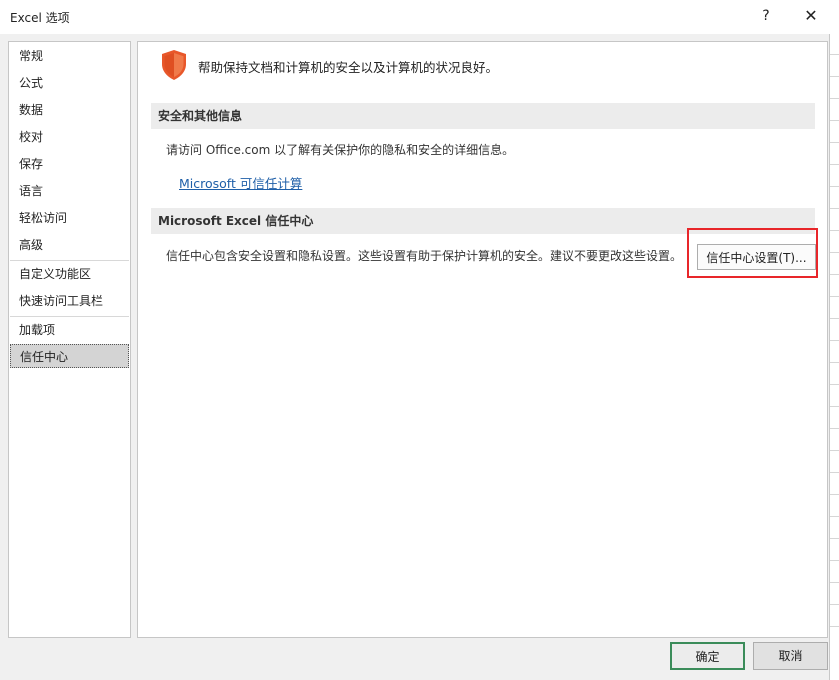  What do you see at coordinates (811, 16) in the screenshot?
I see `close-button: ✕` at bounding box center [811, 16].